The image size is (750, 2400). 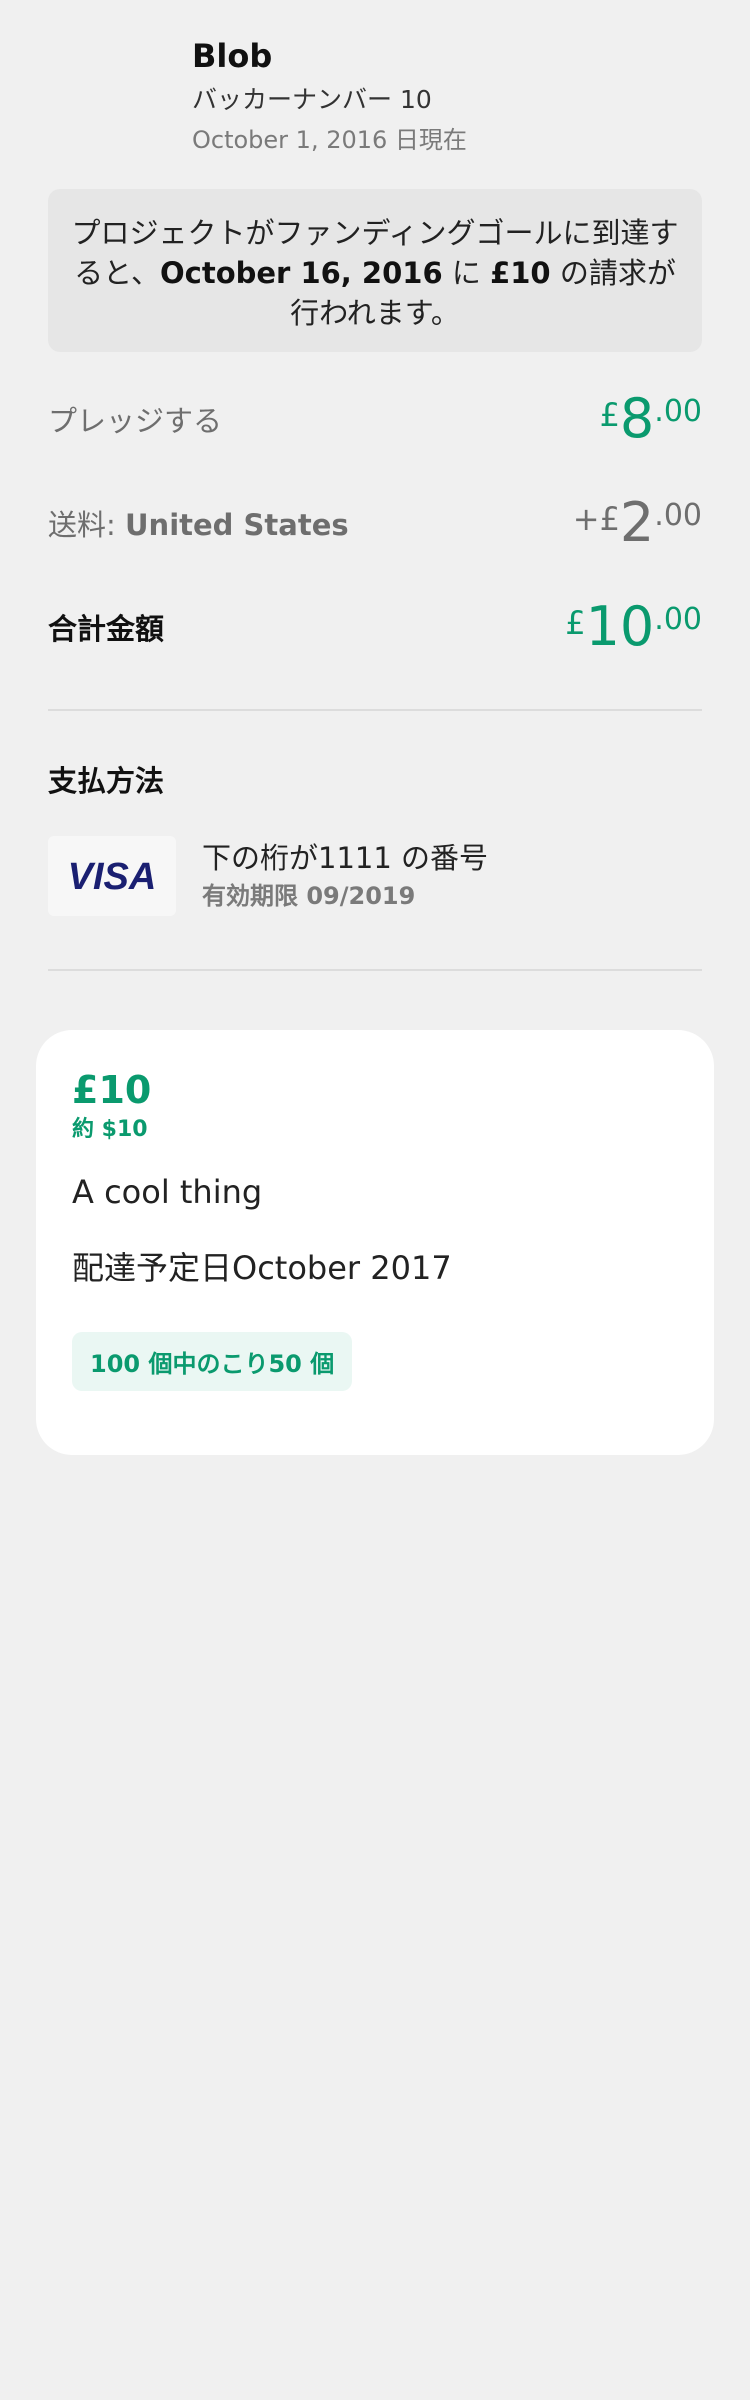 I want to click on reward-price: £10, so click(x=112, y=1090).